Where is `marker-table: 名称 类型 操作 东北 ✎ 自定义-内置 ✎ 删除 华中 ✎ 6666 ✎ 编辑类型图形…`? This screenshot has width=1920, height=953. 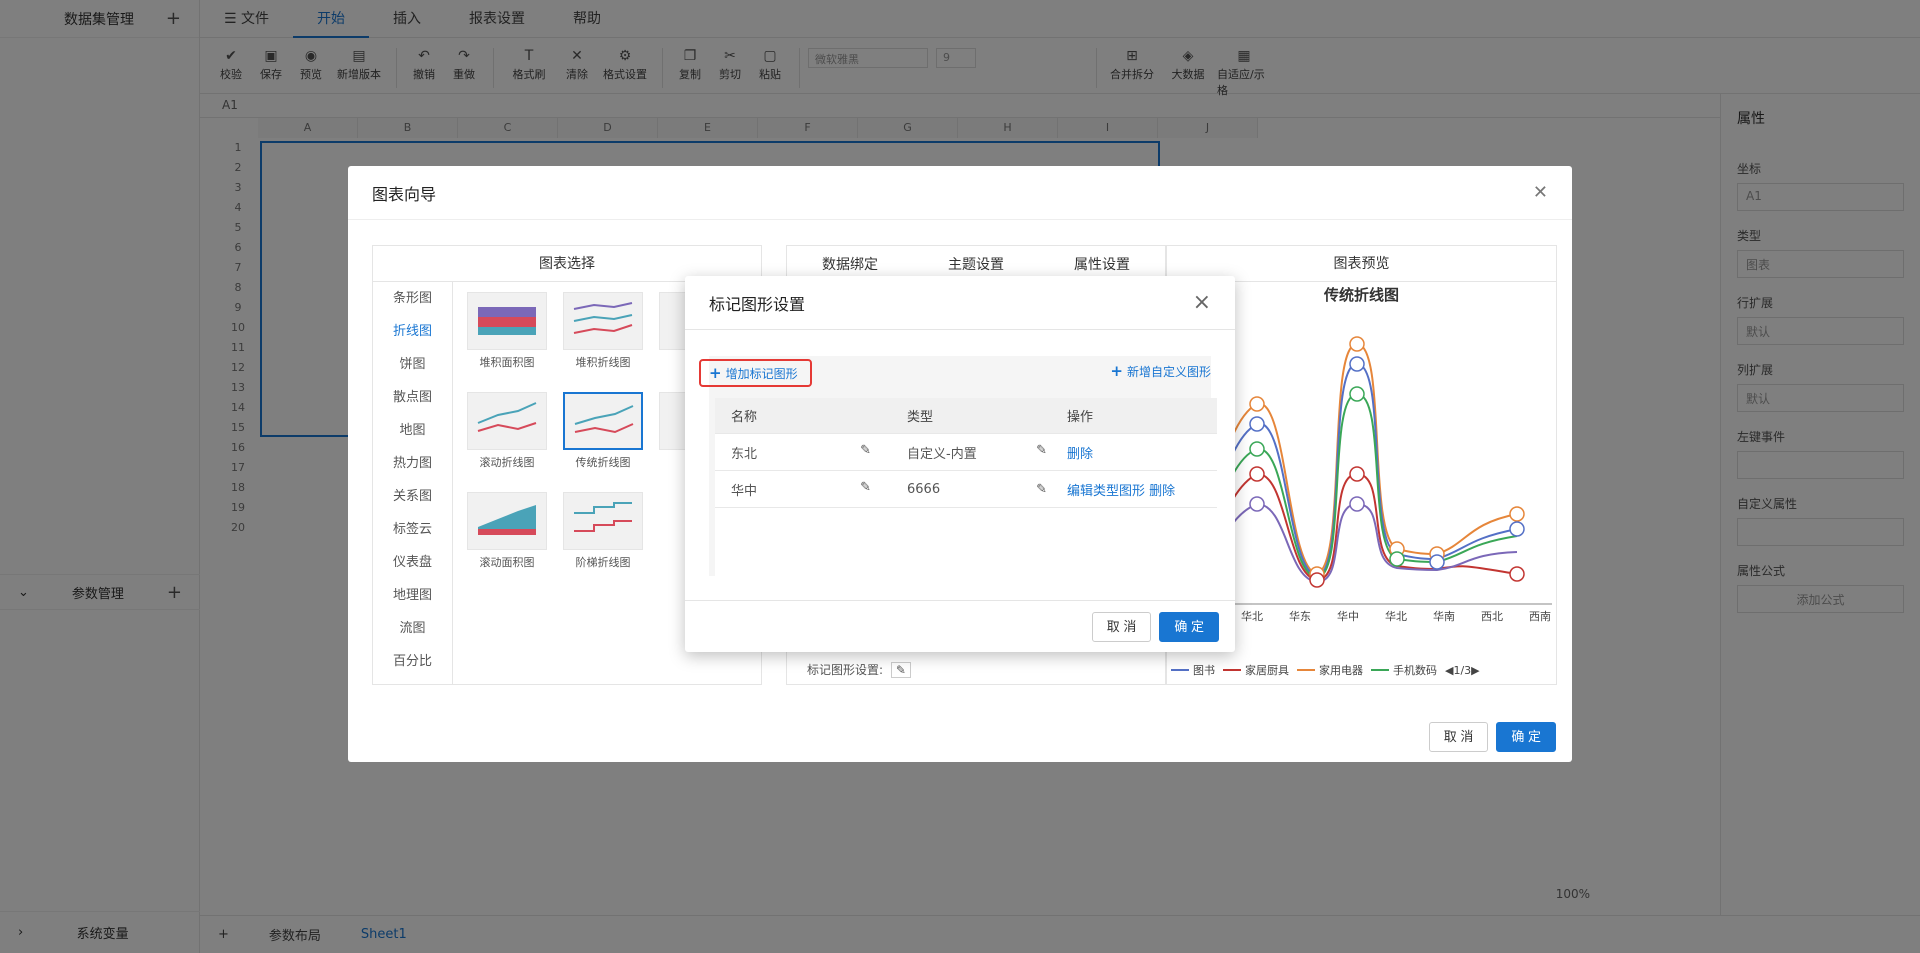 marker-table: 名称 类型 操作 东北 ✎ 自定义-内置 ✎ 删除 华中 ✎ 6666 ✎ 编辑类型图形… is located at coordinates (966, 453).